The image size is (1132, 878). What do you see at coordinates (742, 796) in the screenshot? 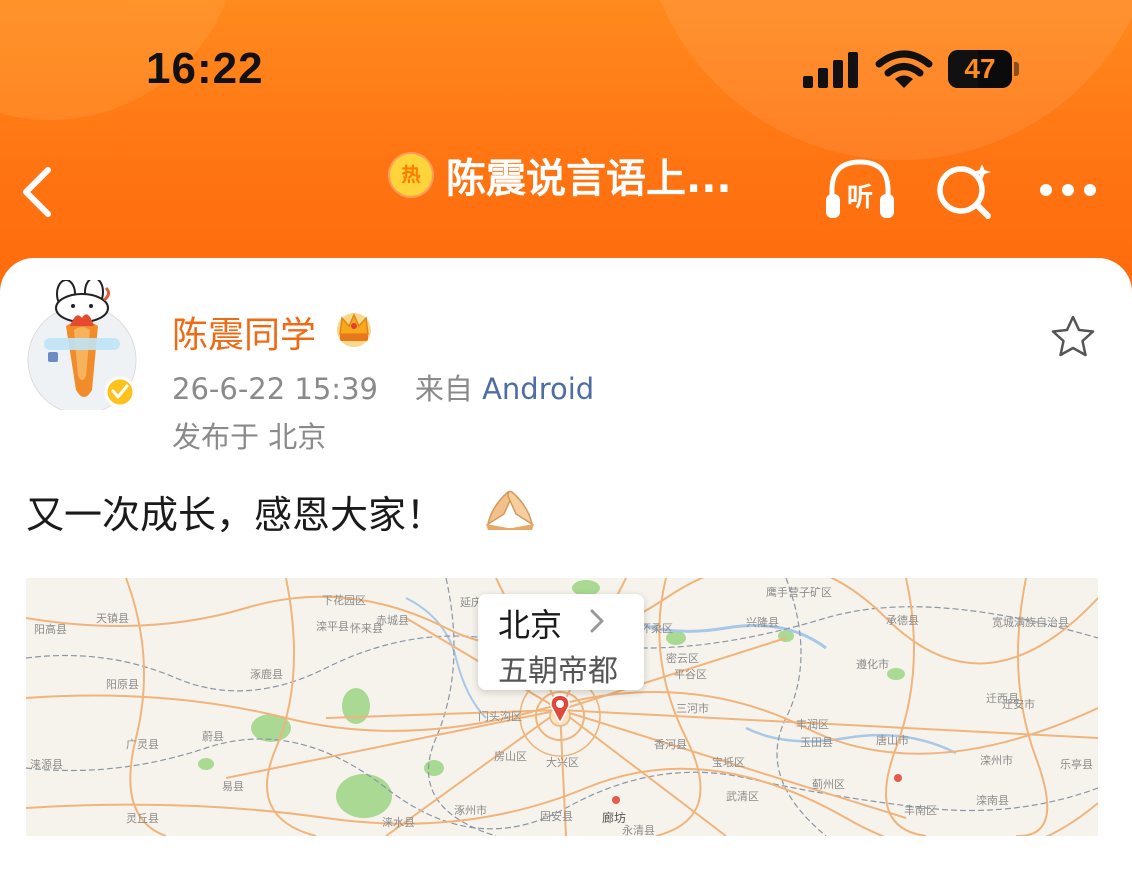
I see `map-label: 武清区` at bounding box center [742, 796].